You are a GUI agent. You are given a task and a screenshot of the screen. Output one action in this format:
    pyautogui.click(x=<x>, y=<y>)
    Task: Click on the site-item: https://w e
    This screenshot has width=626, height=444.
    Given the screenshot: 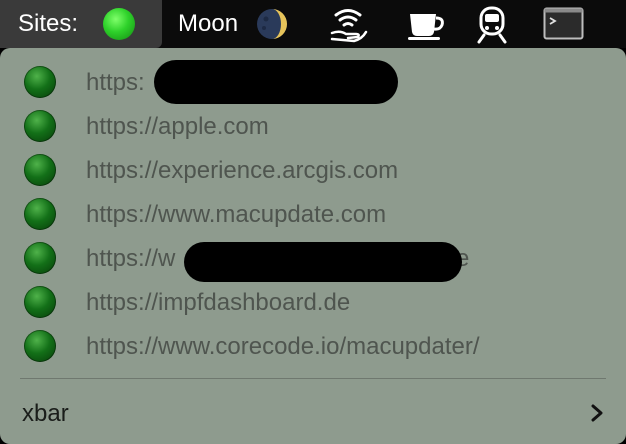 What is the action you would take?
    pyautogui.click(x=313, y=259)
    